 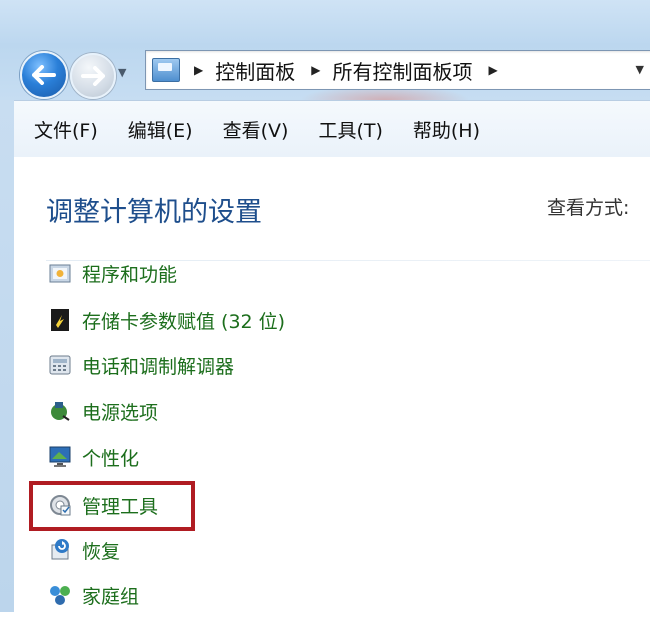 What do you see at coordinates (111, 596) in the screenshot?
I see `item-label: 家庭组` at bounding box center [111, 596].